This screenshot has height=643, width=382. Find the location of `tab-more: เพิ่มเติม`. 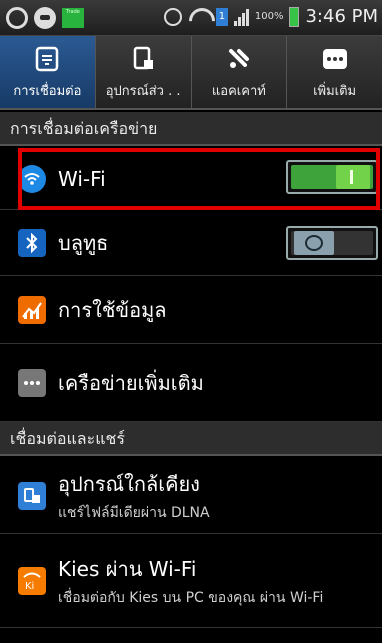

tab-more: เพิ่มเติม is located at coordinates (334, 72).